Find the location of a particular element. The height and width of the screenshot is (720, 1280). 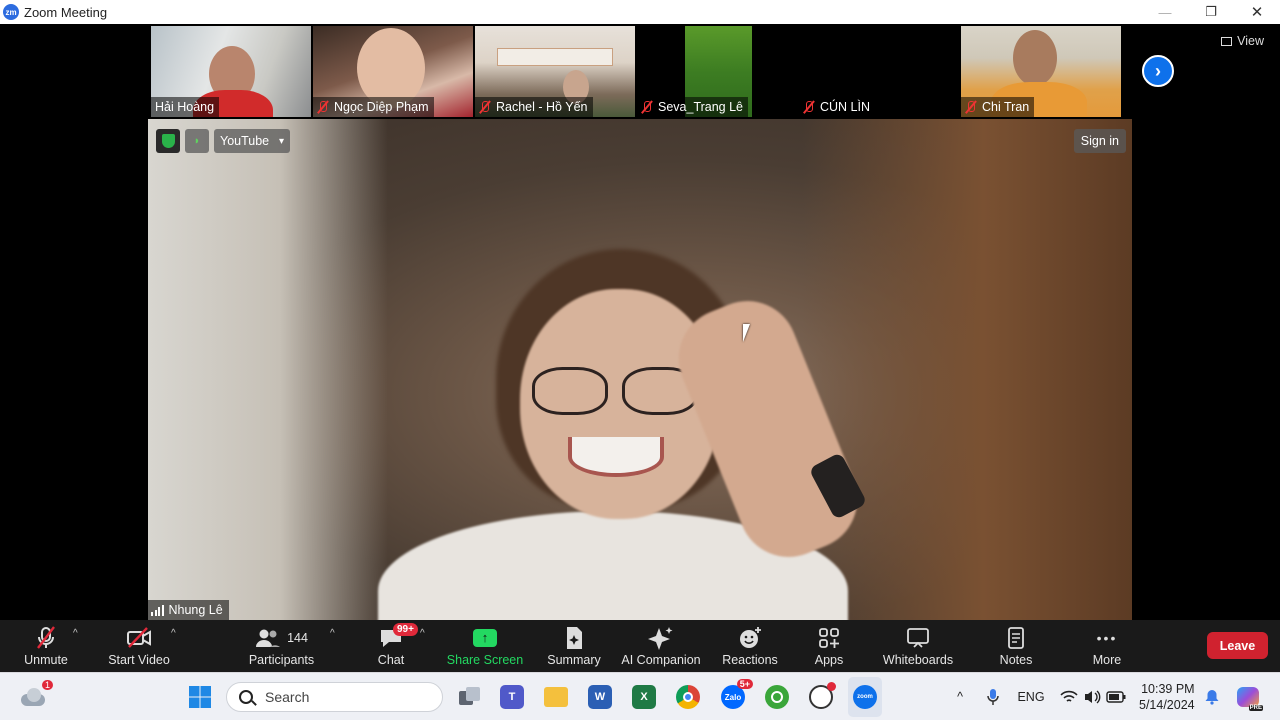

security-shield-button is located at coordinates (168, 141).